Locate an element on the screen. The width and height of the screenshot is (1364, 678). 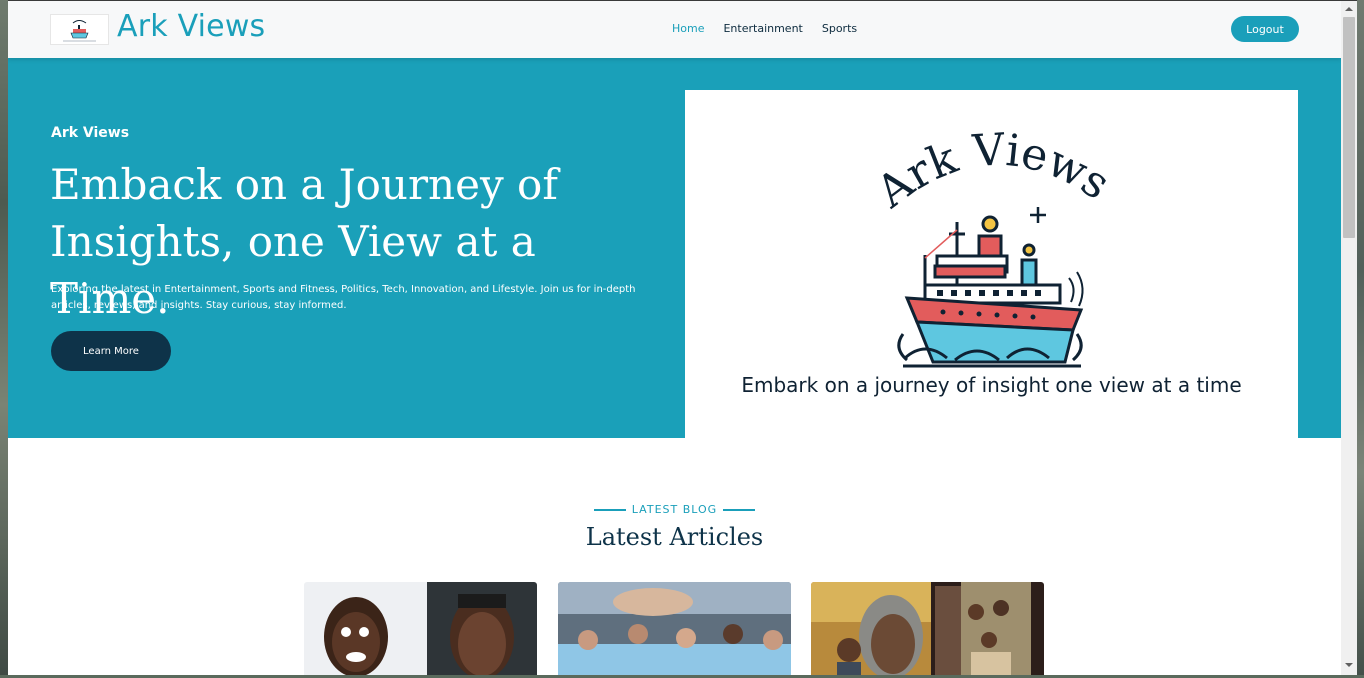
nav-link-home: Home is located at coordinates (688, 28).